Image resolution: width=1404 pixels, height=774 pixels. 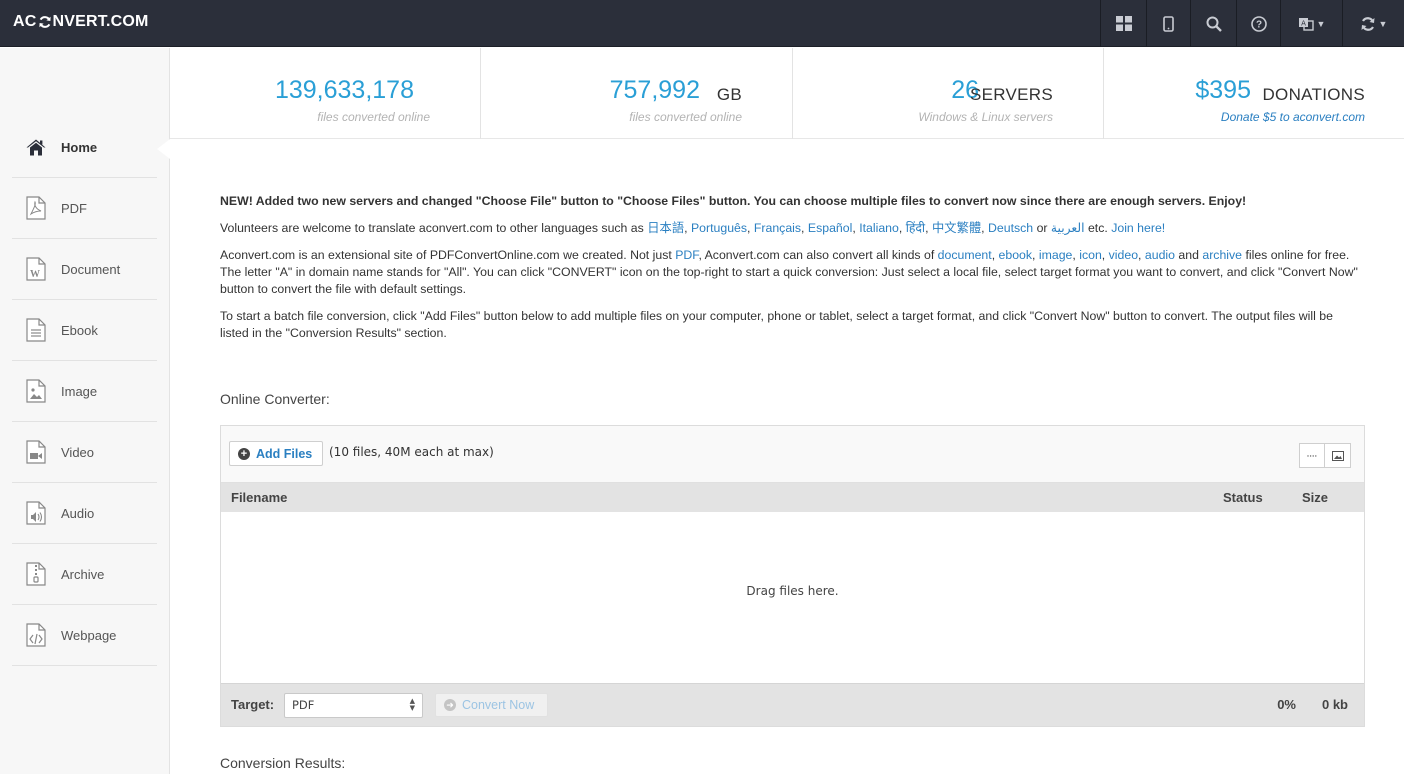 I want to click on sidebar-item-label: Webpage, so click(x=89, y=635).